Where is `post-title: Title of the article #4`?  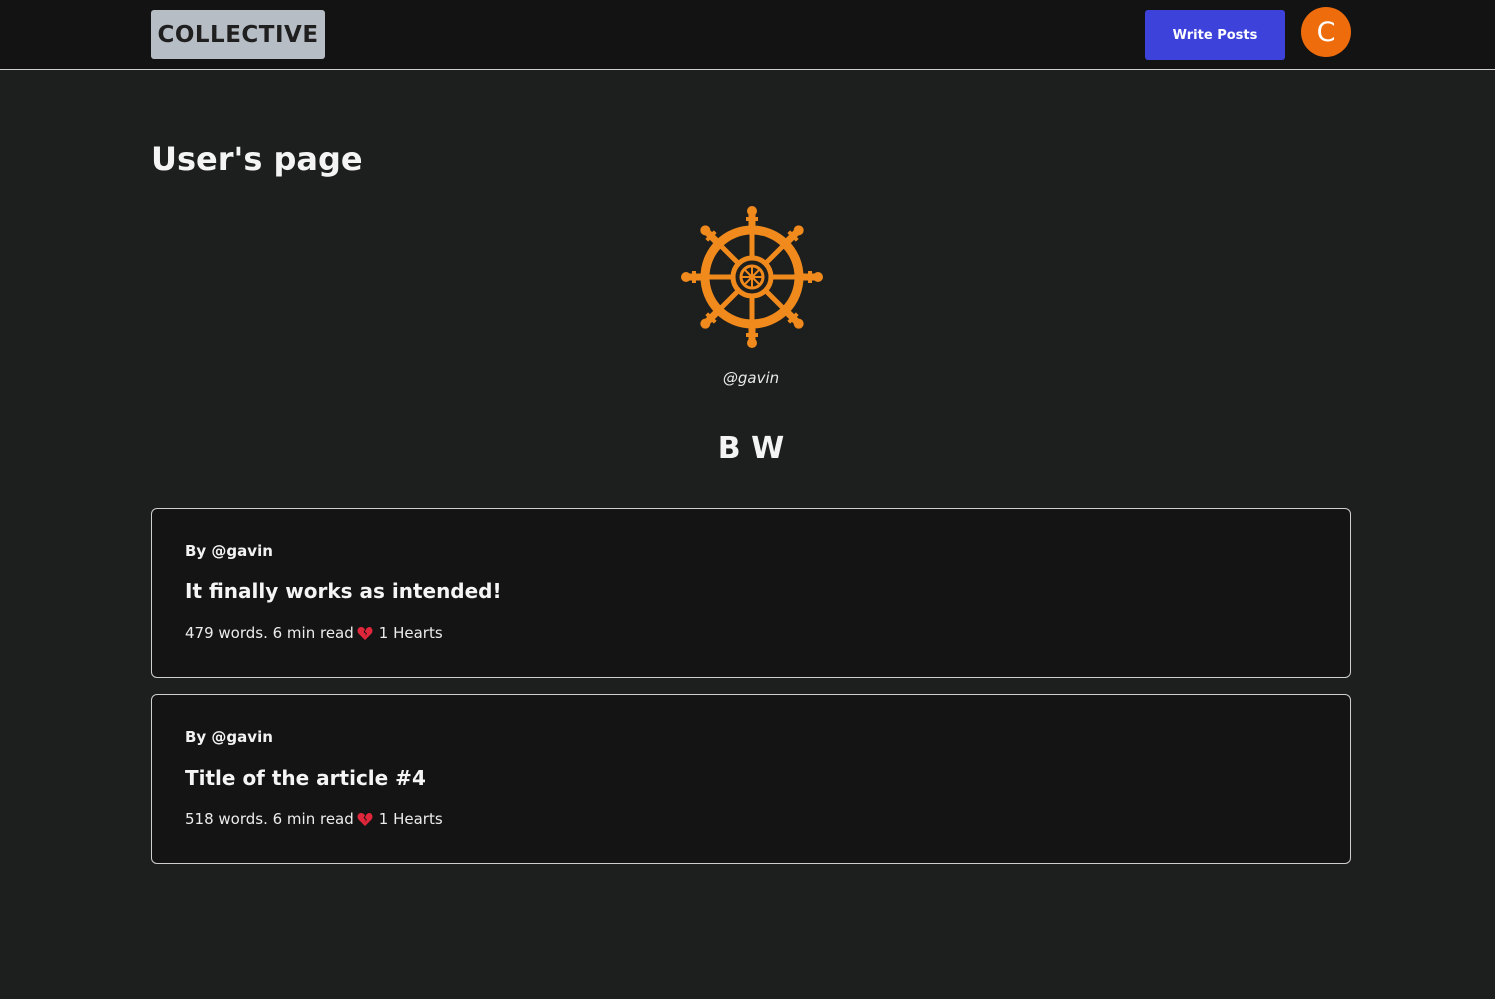
post-title: Title of the article #4 is located at coordinates (305, 778).